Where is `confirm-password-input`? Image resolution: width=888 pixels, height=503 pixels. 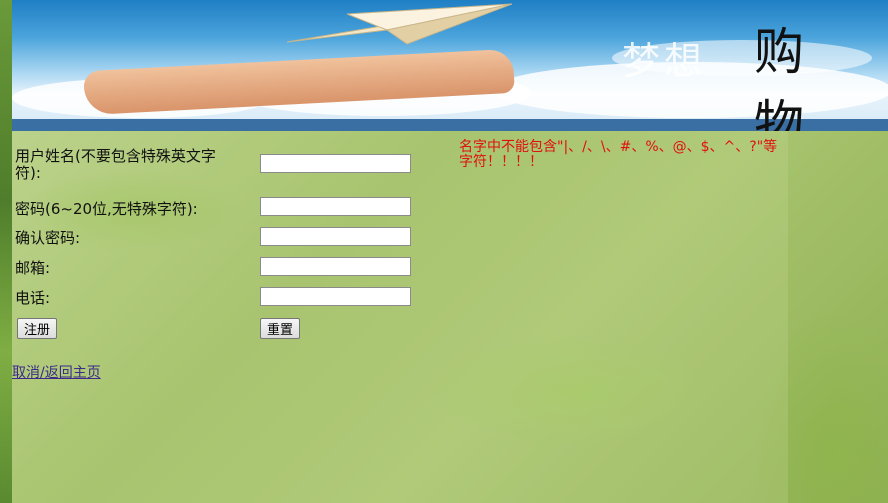 confirm-password-input is located at coordinates (335, 236).